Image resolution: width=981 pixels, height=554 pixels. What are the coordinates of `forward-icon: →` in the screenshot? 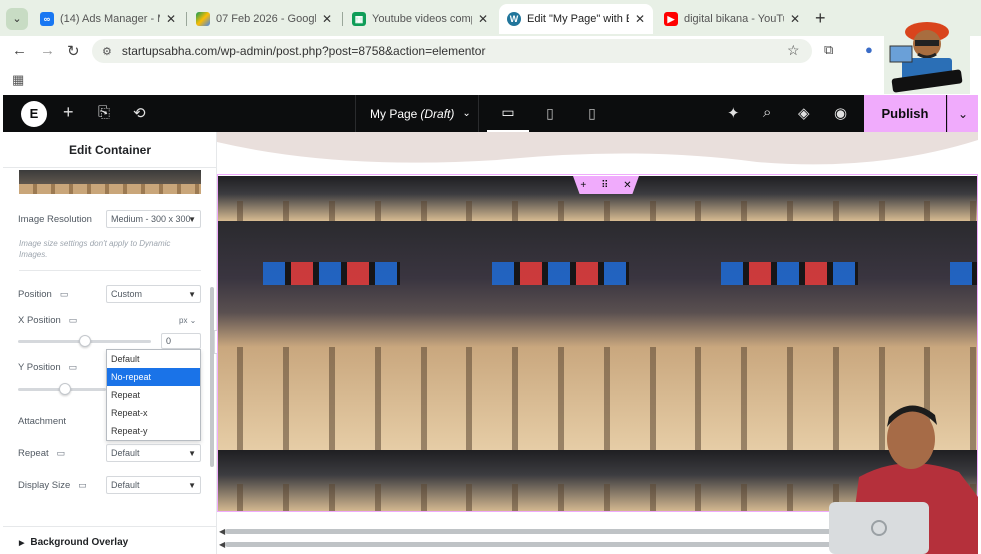 It's located at (47, 50).